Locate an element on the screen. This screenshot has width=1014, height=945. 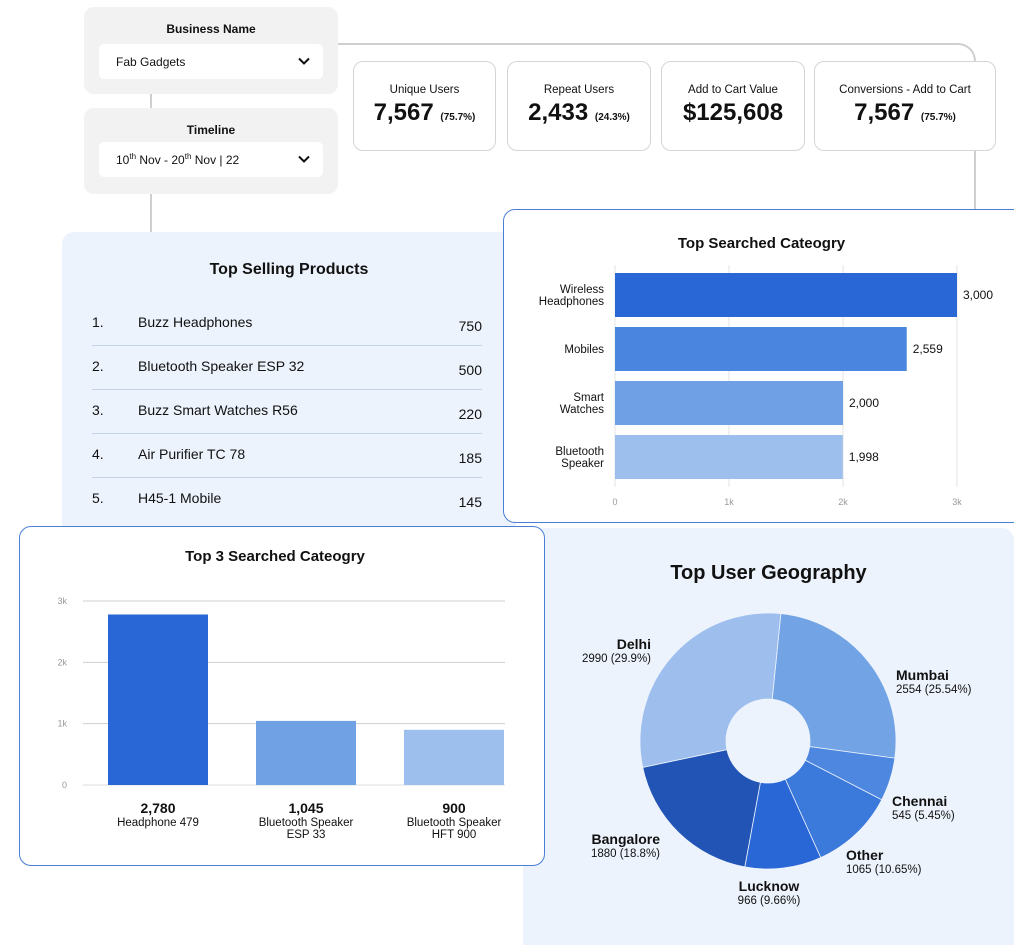
category-label: ESP 33 is located at coordinates (306, 835).